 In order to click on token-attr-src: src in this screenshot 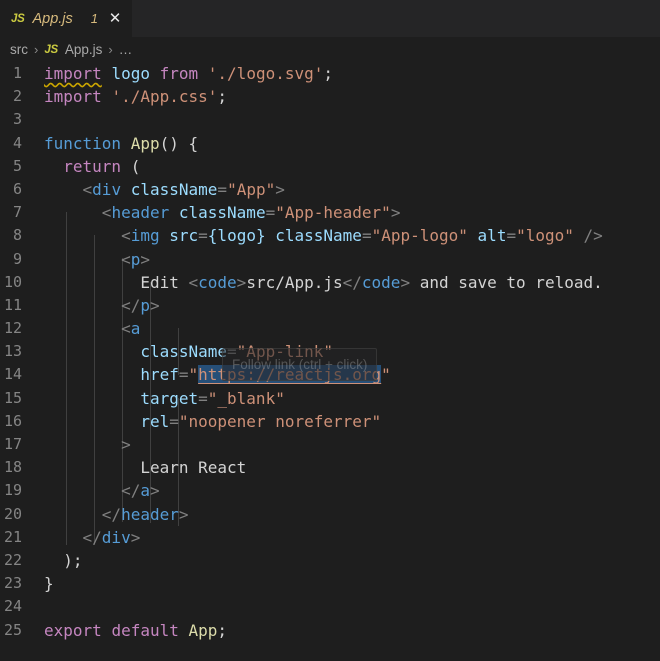, I will do `click(184, 236)`.